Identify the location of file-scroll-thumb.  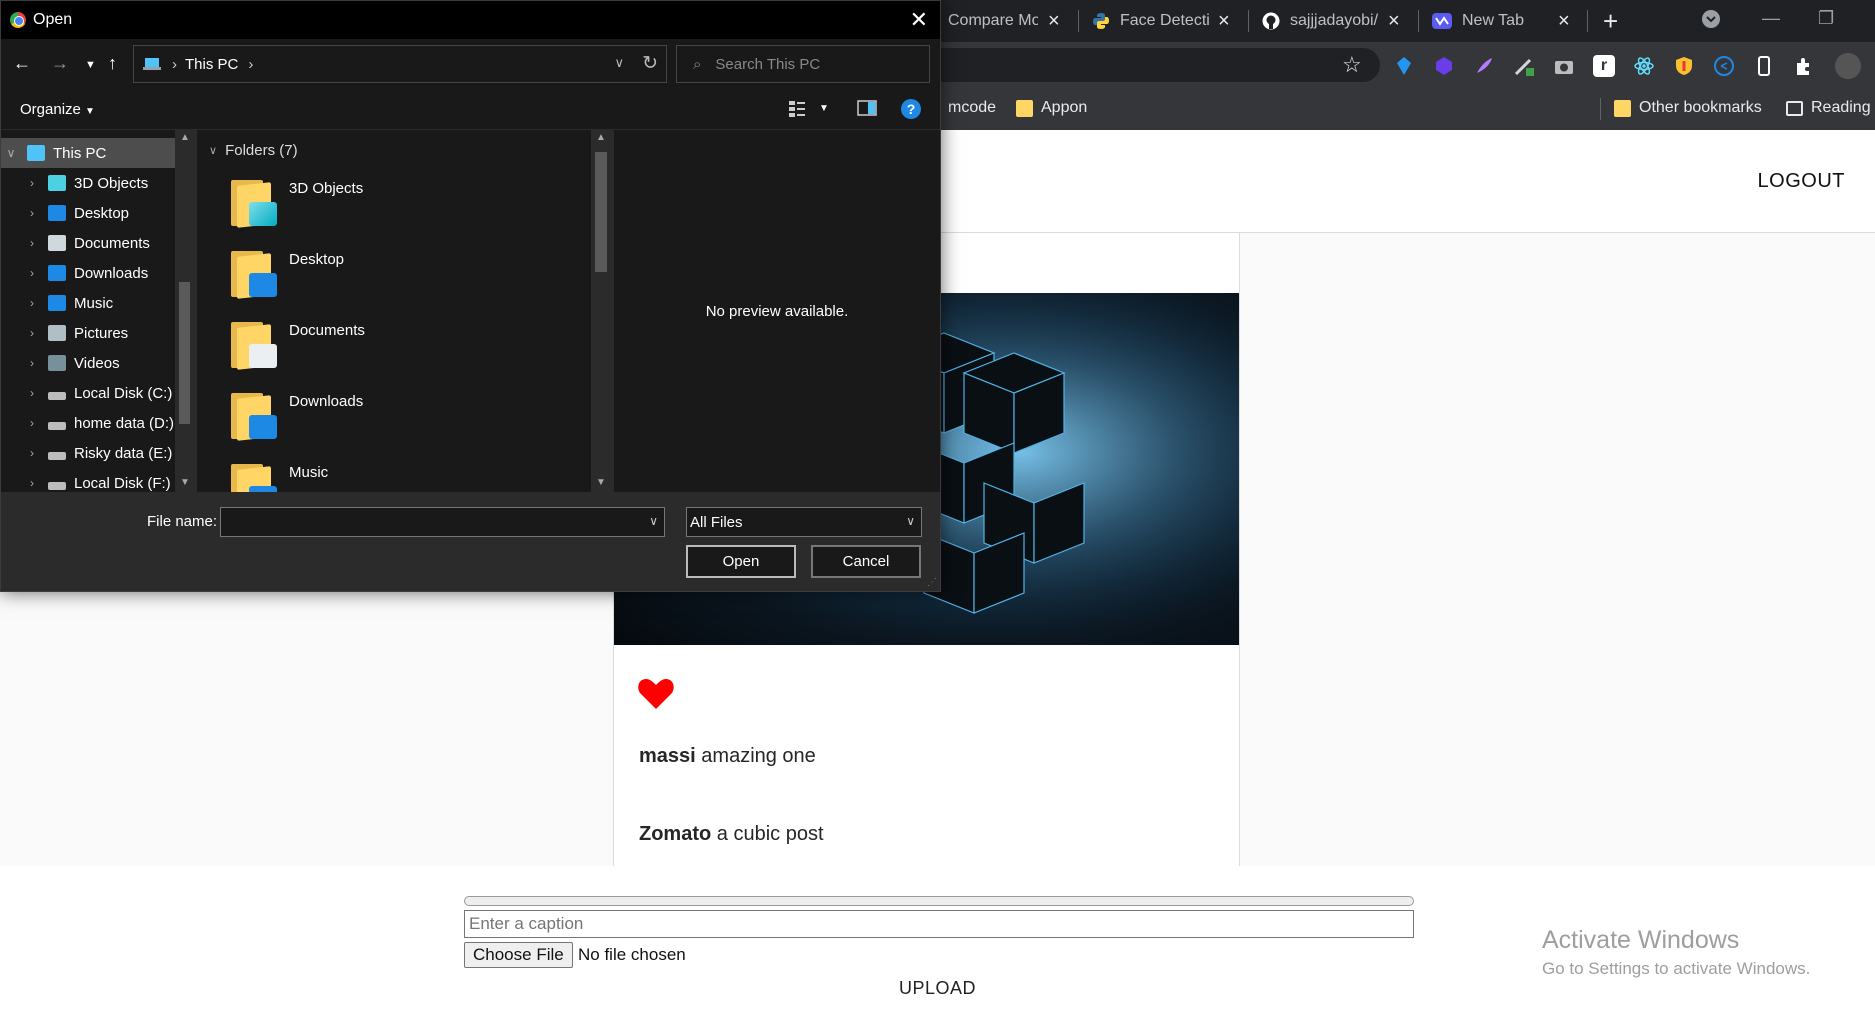
(601, 212).